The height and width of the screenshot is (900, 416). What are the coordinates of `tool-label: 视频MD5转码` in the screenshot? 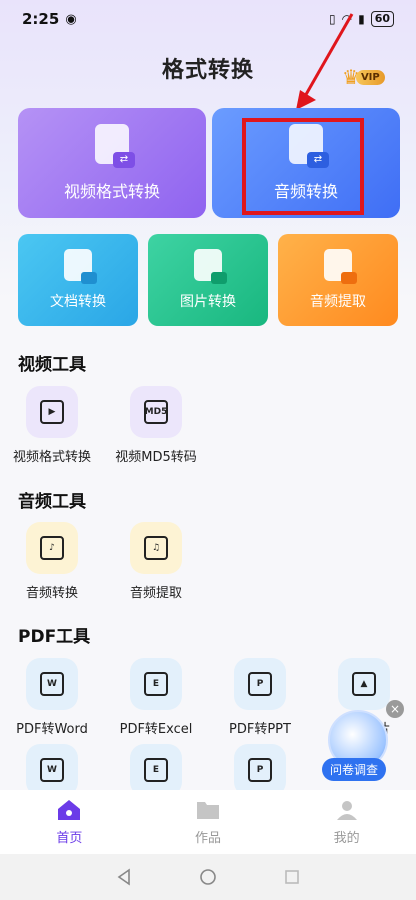 It's located at (156, 457).